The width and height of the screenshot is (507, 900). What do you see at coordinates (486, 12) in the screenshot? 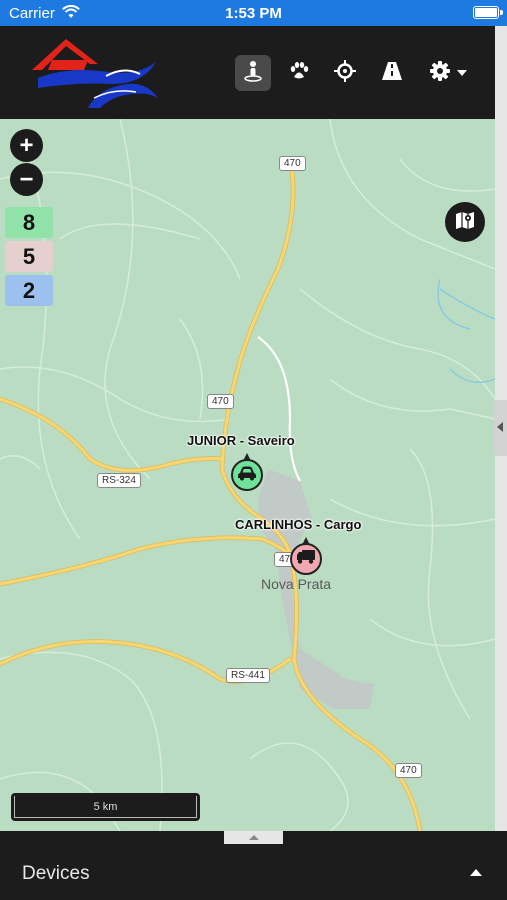
I see `battery-icon` at bounding box center [486, 12].